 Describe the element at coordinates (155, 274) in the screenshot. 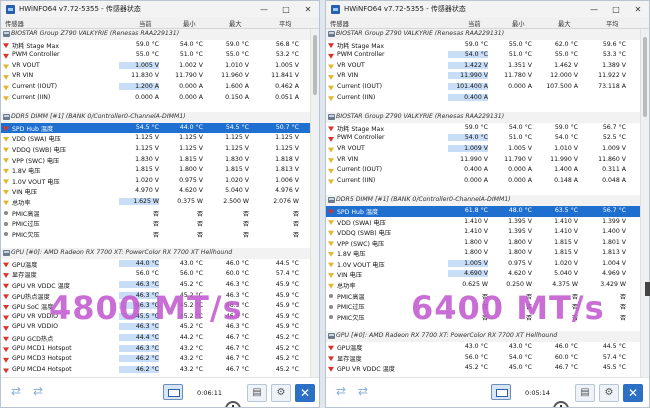

I see `sensor-row: 显存温度 56.0 °C 56.0 °C 60.0 °C 57.4 °C` at that location.